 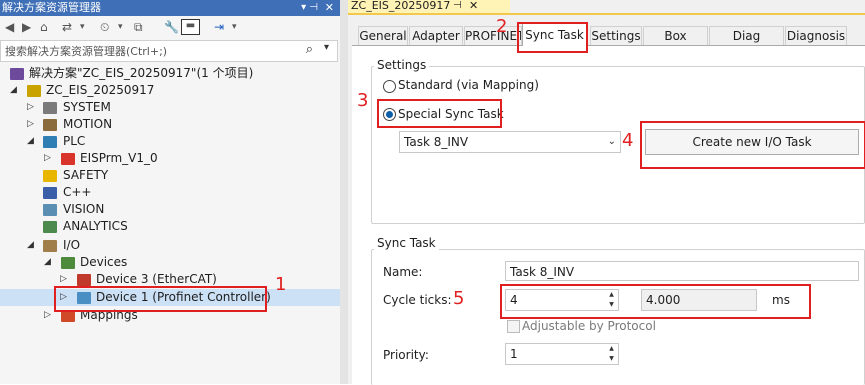 I want to click on annotation-number-4: 4, so click(x=628, y=140).